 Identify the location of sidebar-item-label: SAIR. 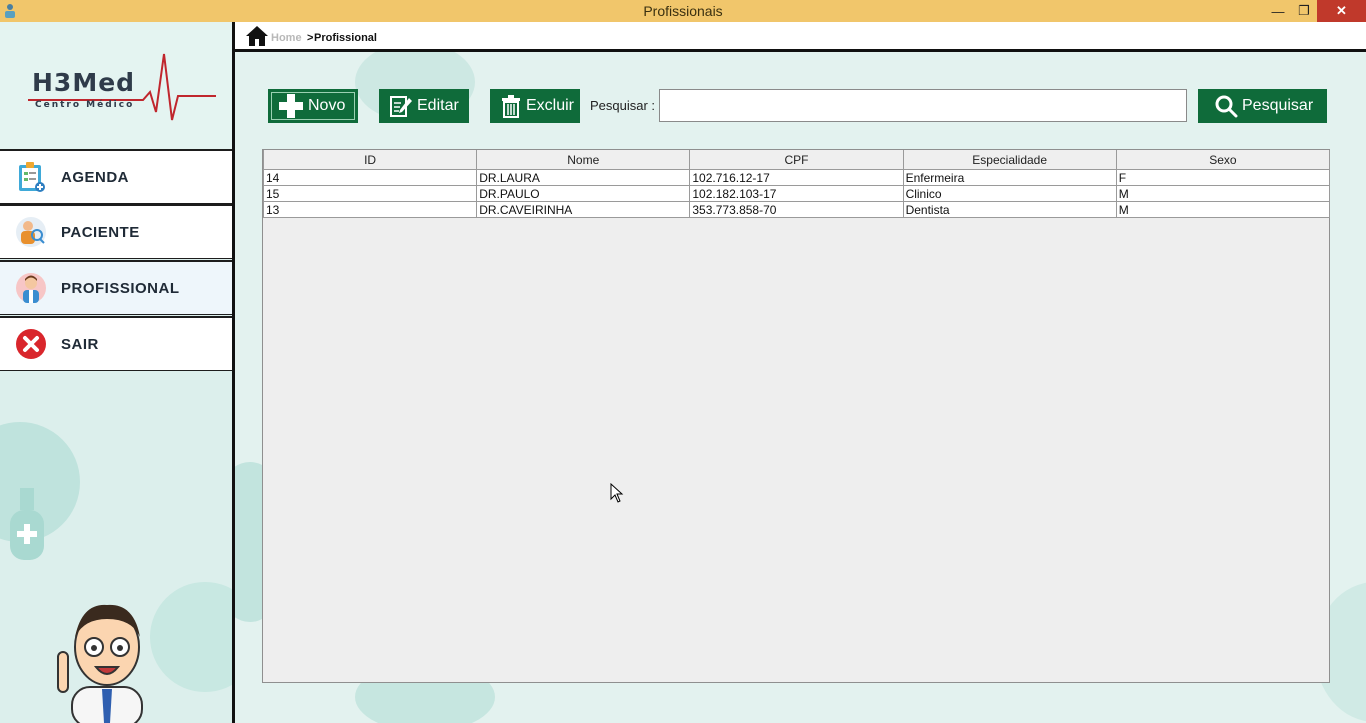
(80, 344).